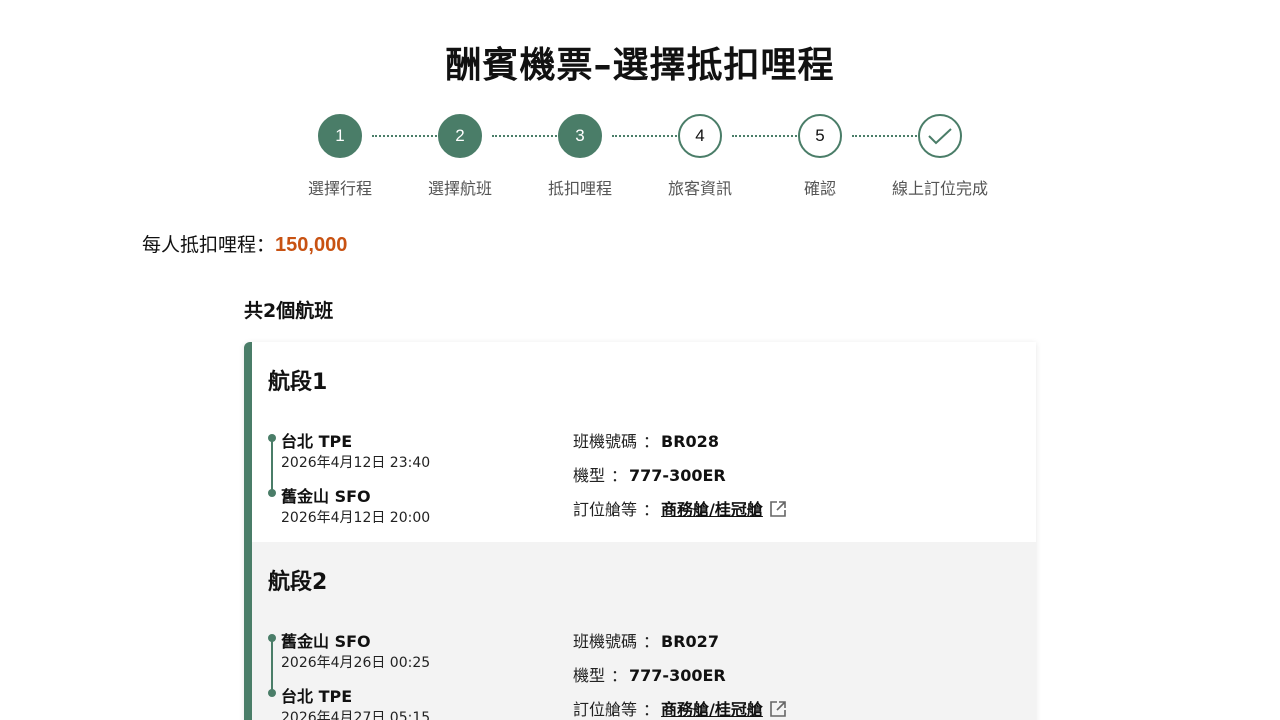 Image resolution: width=1280 pixels, height=720 pixels. Describe the element at coordinates (326, 641) in the screenshot. I see `origin-city: 舊金山 SFO` at that location.